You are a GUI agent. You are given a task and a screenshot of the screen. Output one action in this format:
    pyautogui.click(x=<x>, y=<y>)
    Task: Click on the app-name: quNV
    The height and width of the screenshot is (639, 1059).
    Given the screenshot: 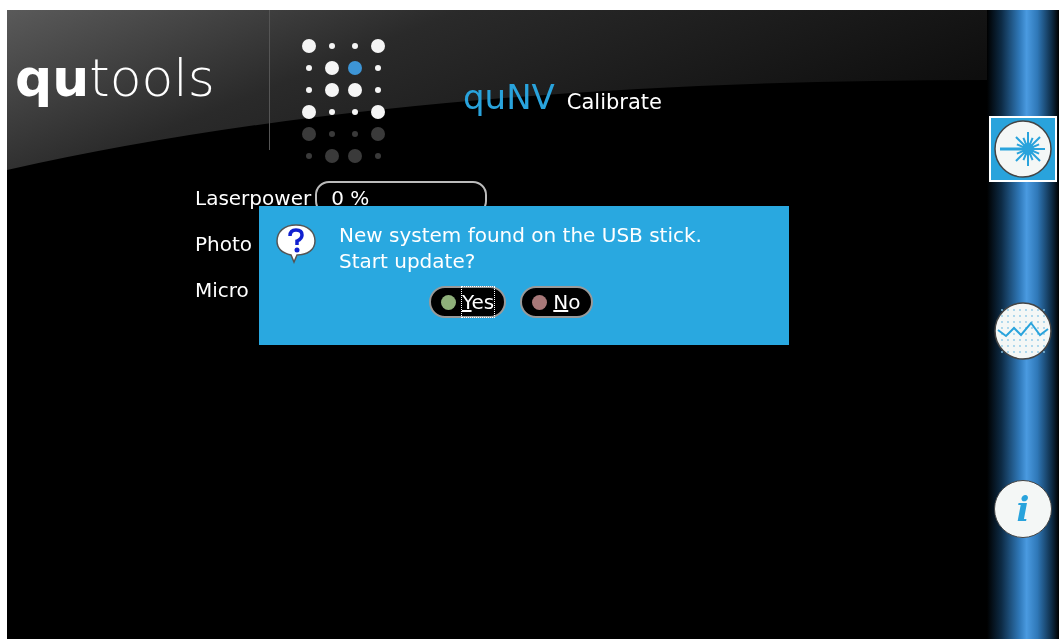 What is the action you would take?
    pyautogui.click(x=509, y=97)
    